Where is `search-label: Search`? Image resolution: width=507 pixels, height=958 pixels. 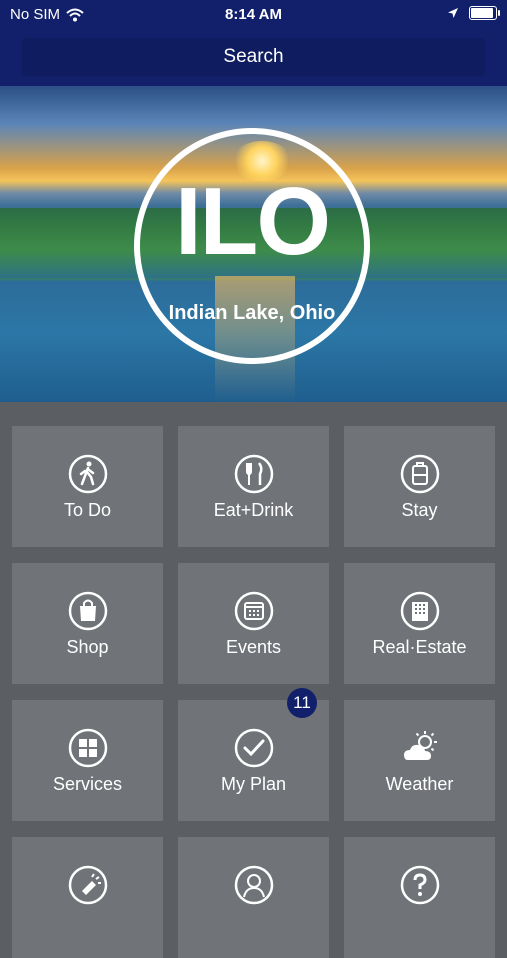 search-label: Search is located at coordinates (253, 56).